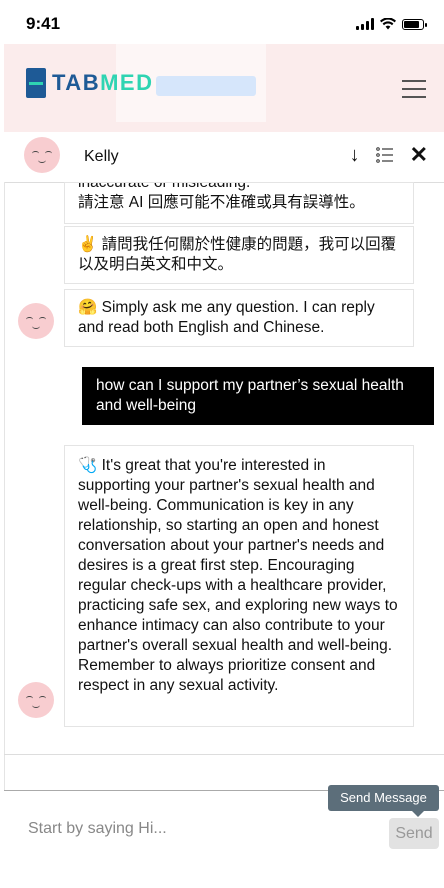  What do you see at coordinates (88, 244) in the screenshot?
I see `victory-hand-icon: ✌️` at bounding box center [88, 244].